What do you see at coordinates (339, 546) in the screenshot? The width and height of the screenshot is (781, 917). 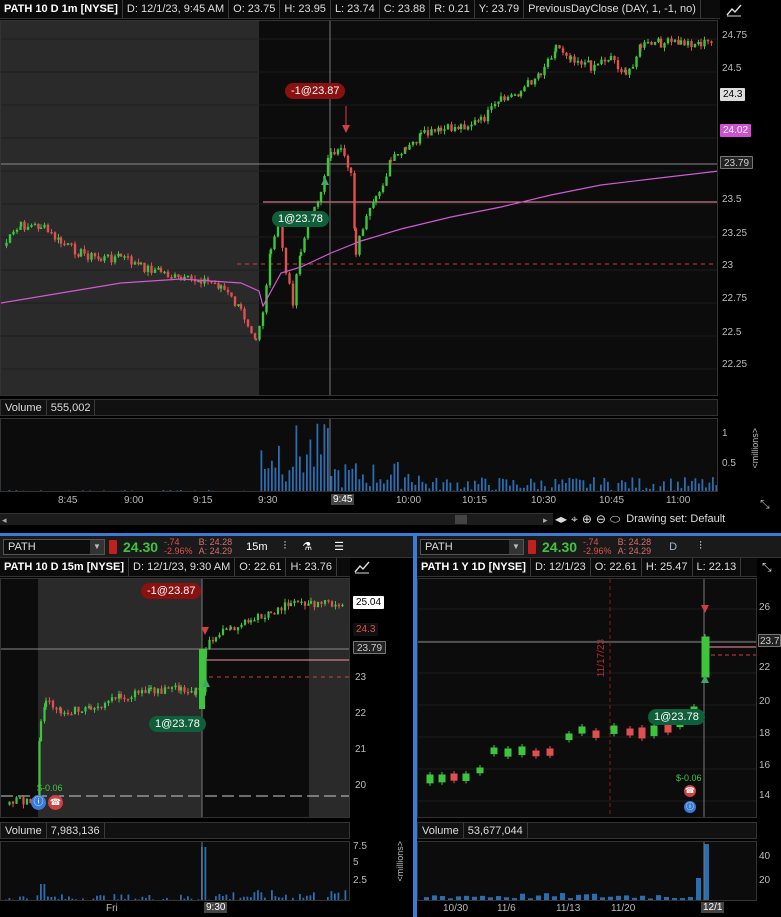 I see `menu-icon: ☰` at bounding box center [339, 546].